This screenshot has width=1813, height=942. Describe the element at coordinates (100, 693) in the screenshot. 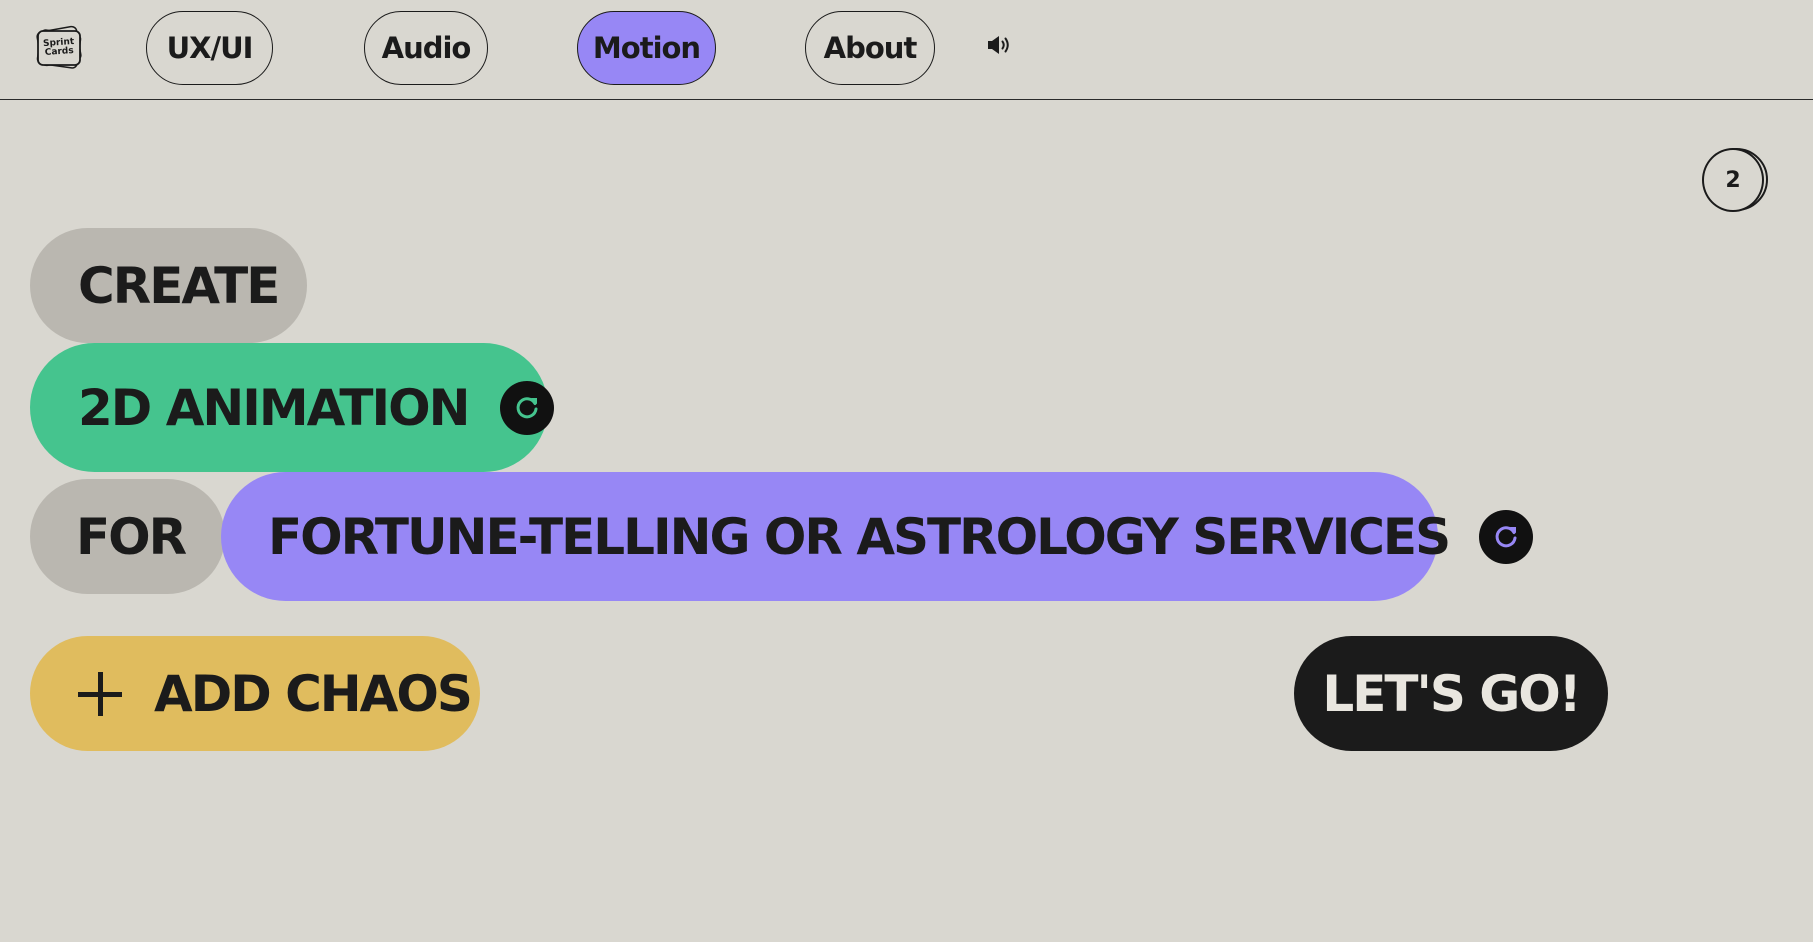

I see `plus-icon` at that location.